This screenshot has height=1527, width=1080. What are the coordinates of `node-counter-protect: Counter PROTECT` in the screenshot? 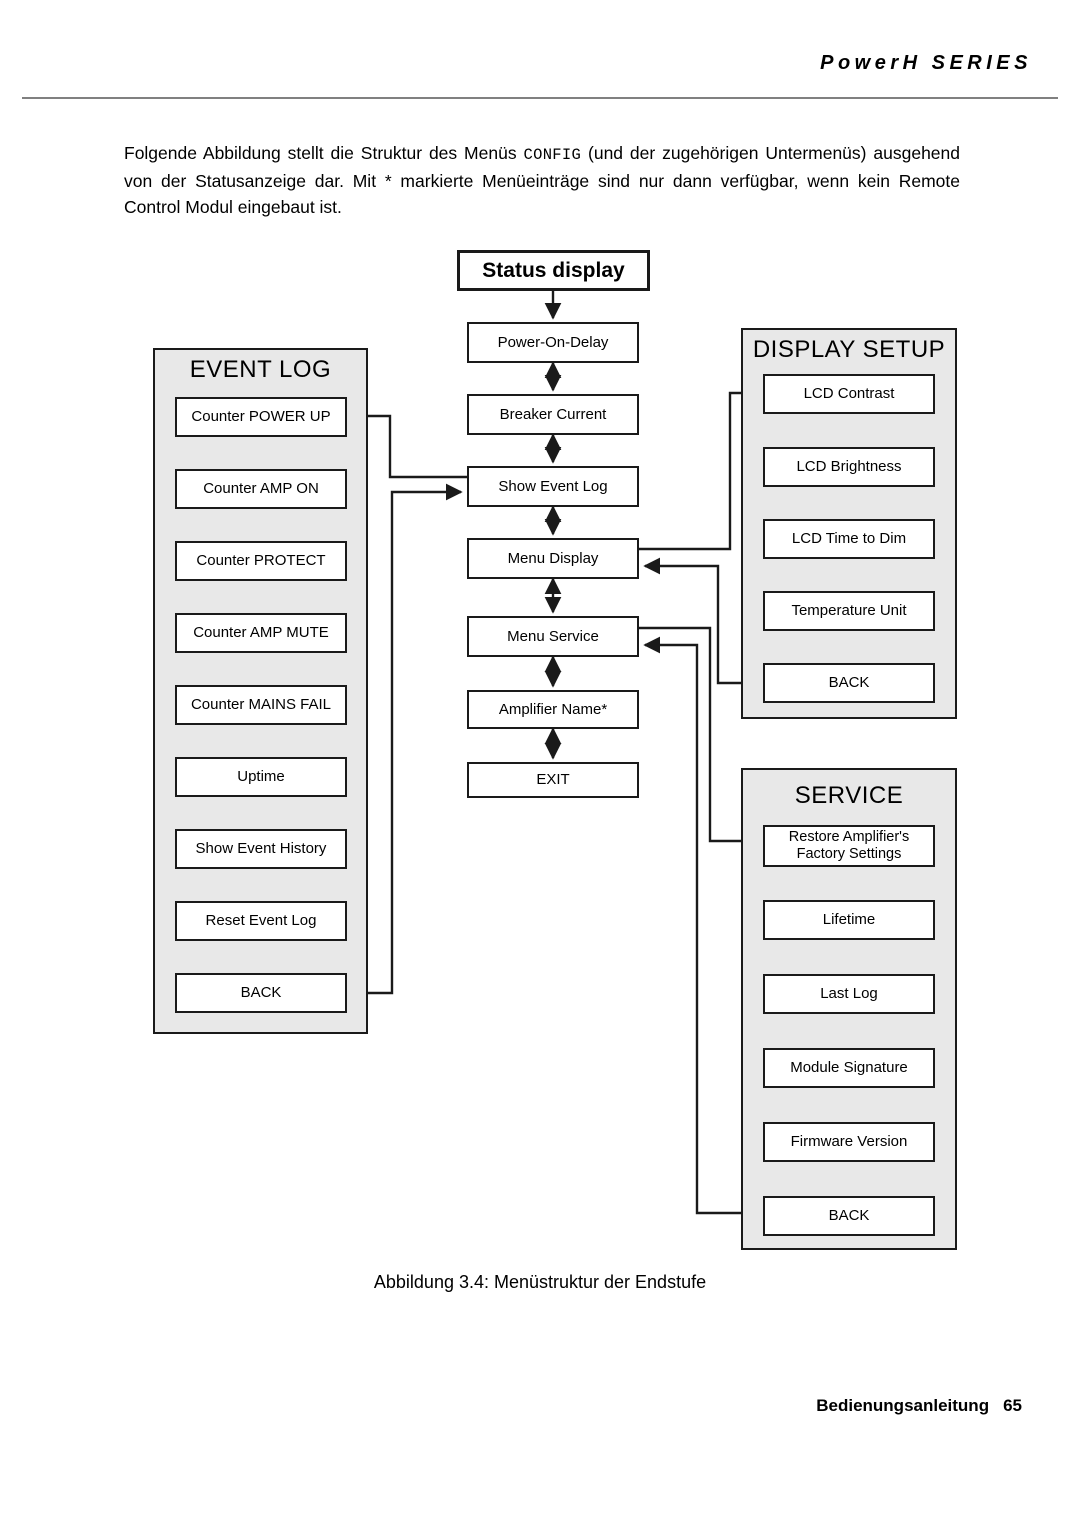 It's located at (261, 561).